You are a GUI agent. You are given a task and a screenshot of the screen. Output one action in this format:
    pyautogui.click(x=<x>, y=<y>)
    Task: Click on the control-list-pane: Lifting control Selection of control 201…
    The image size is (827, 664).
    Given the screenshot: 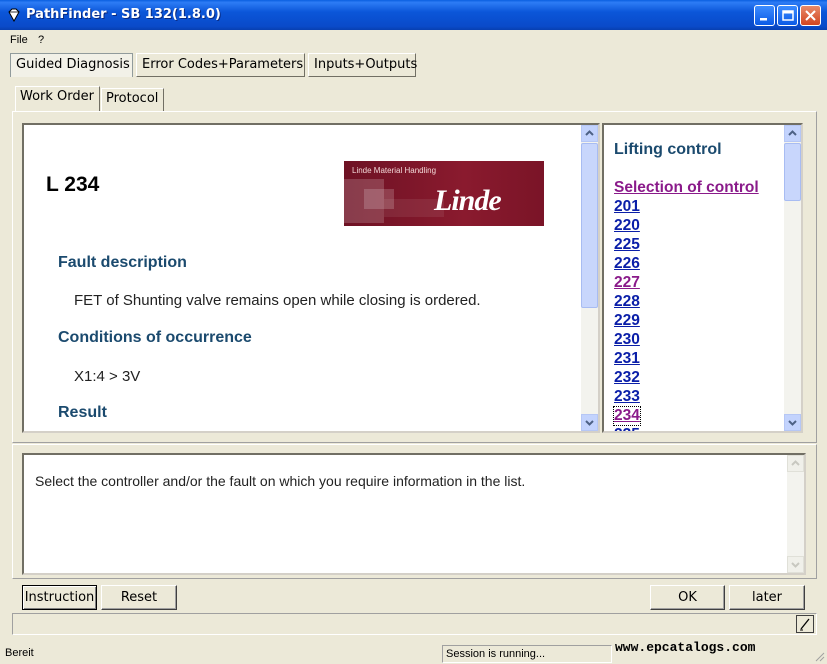 What is the action you would take?
    pyautogui.click(x=702, y=278)
    